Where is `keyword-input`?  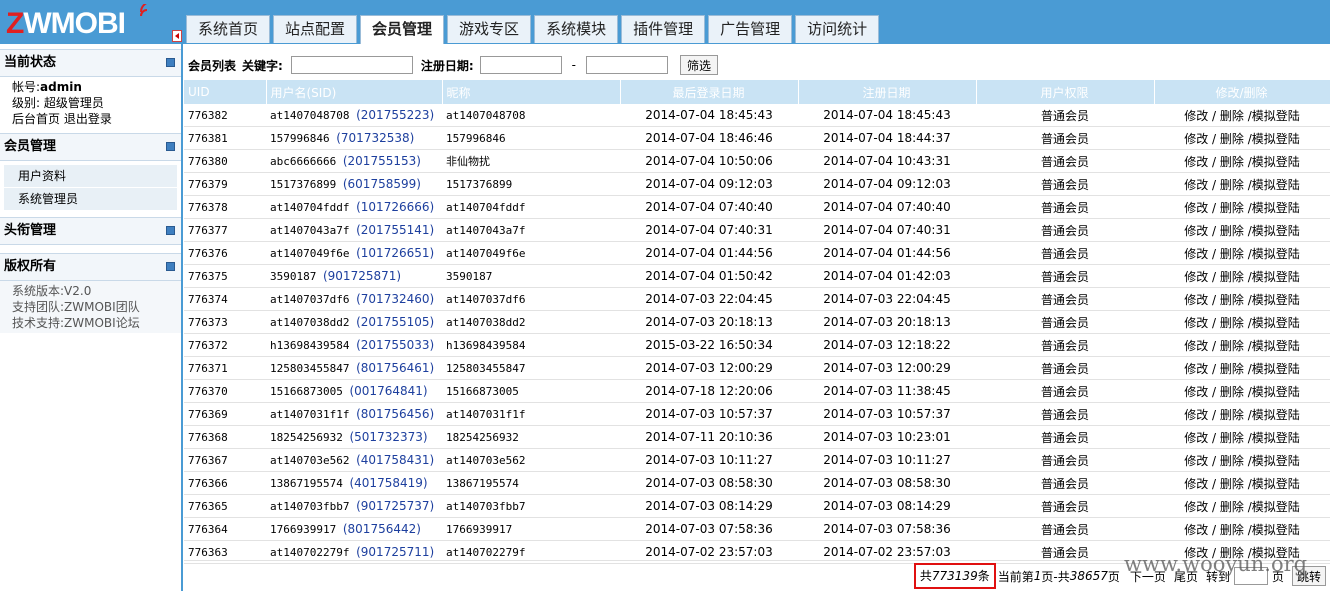
keyword-input is located at coordinates (351, 65).